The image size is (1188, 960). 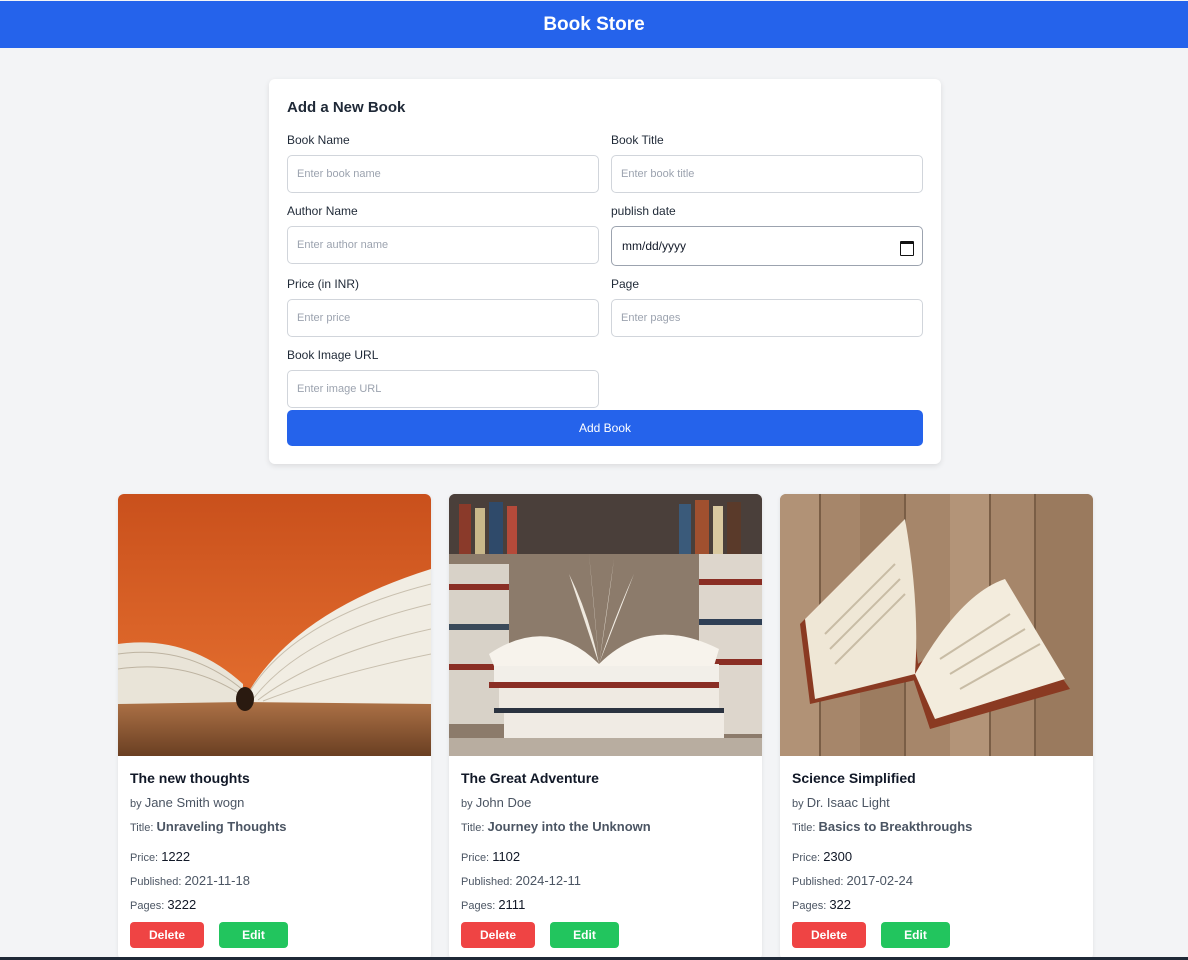 I want to click on price-label: Price (in INR), so click(x=323, y=284).